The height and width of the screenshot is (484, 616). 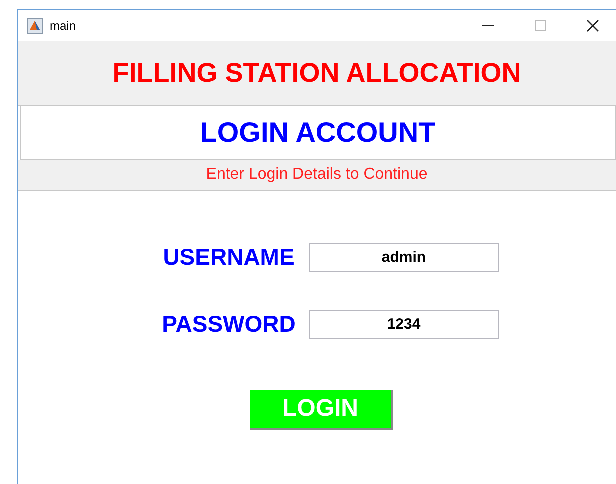 What do you see at coordinates (317, 175) in the screenshot?
I see `subtitle: Enter Login Details to Continue` at bounding box center [317, 175].